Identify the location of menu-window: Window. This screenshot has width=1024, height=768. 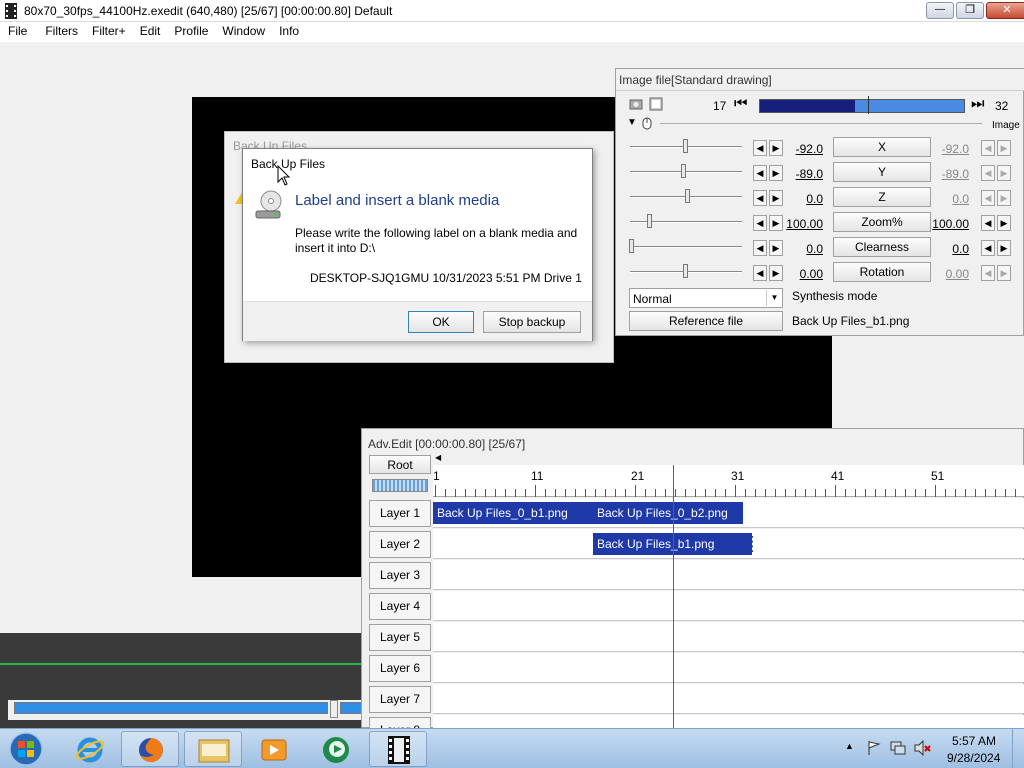
(236, 30).